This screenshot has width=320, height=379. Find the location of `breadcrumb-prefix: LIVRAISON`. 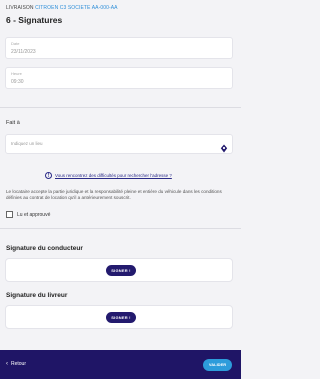

breadcrumb-prefix: LIVRAISON is located at coordinates (20, 8).